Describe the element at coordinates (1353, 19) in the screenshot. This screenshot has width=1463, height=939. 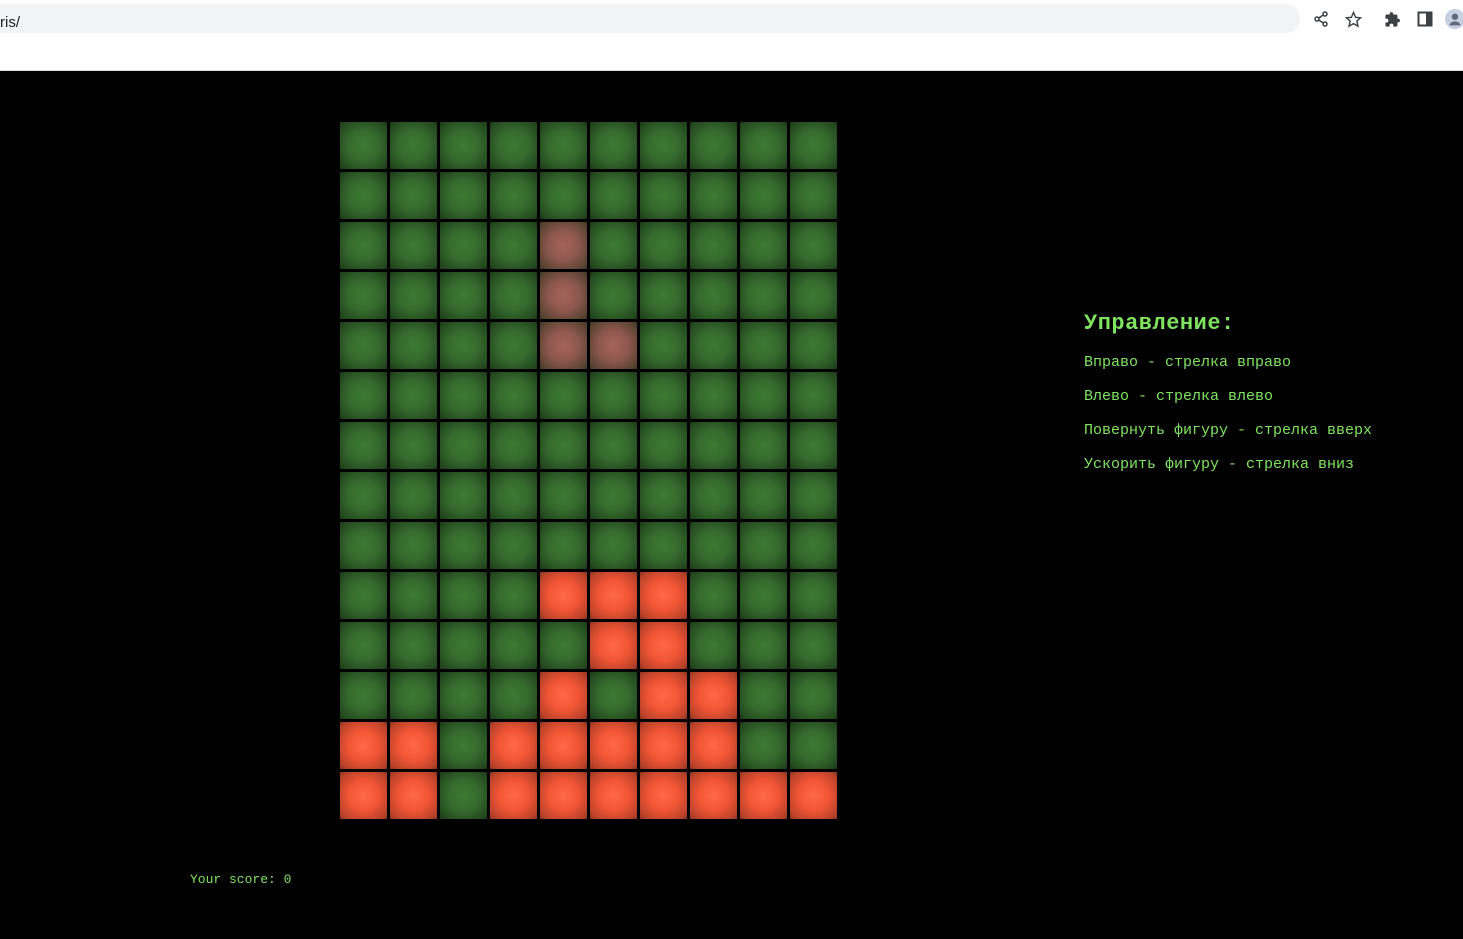
I see `bookmark-star-icon` at that location.